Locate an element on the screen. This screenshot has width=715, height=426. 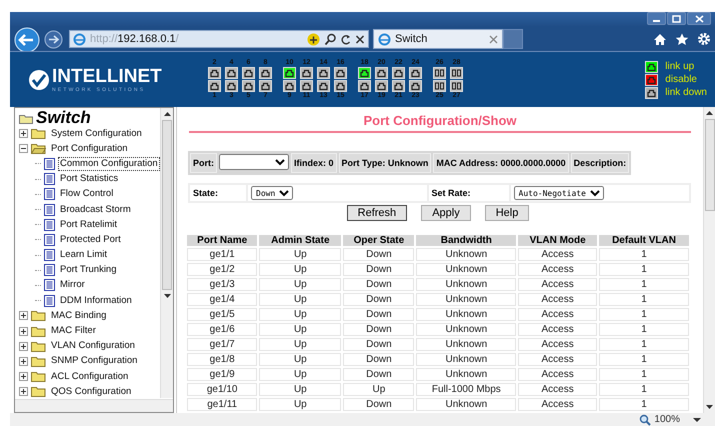
table-cell: ge1/3 is located at coordinates (222, 284).